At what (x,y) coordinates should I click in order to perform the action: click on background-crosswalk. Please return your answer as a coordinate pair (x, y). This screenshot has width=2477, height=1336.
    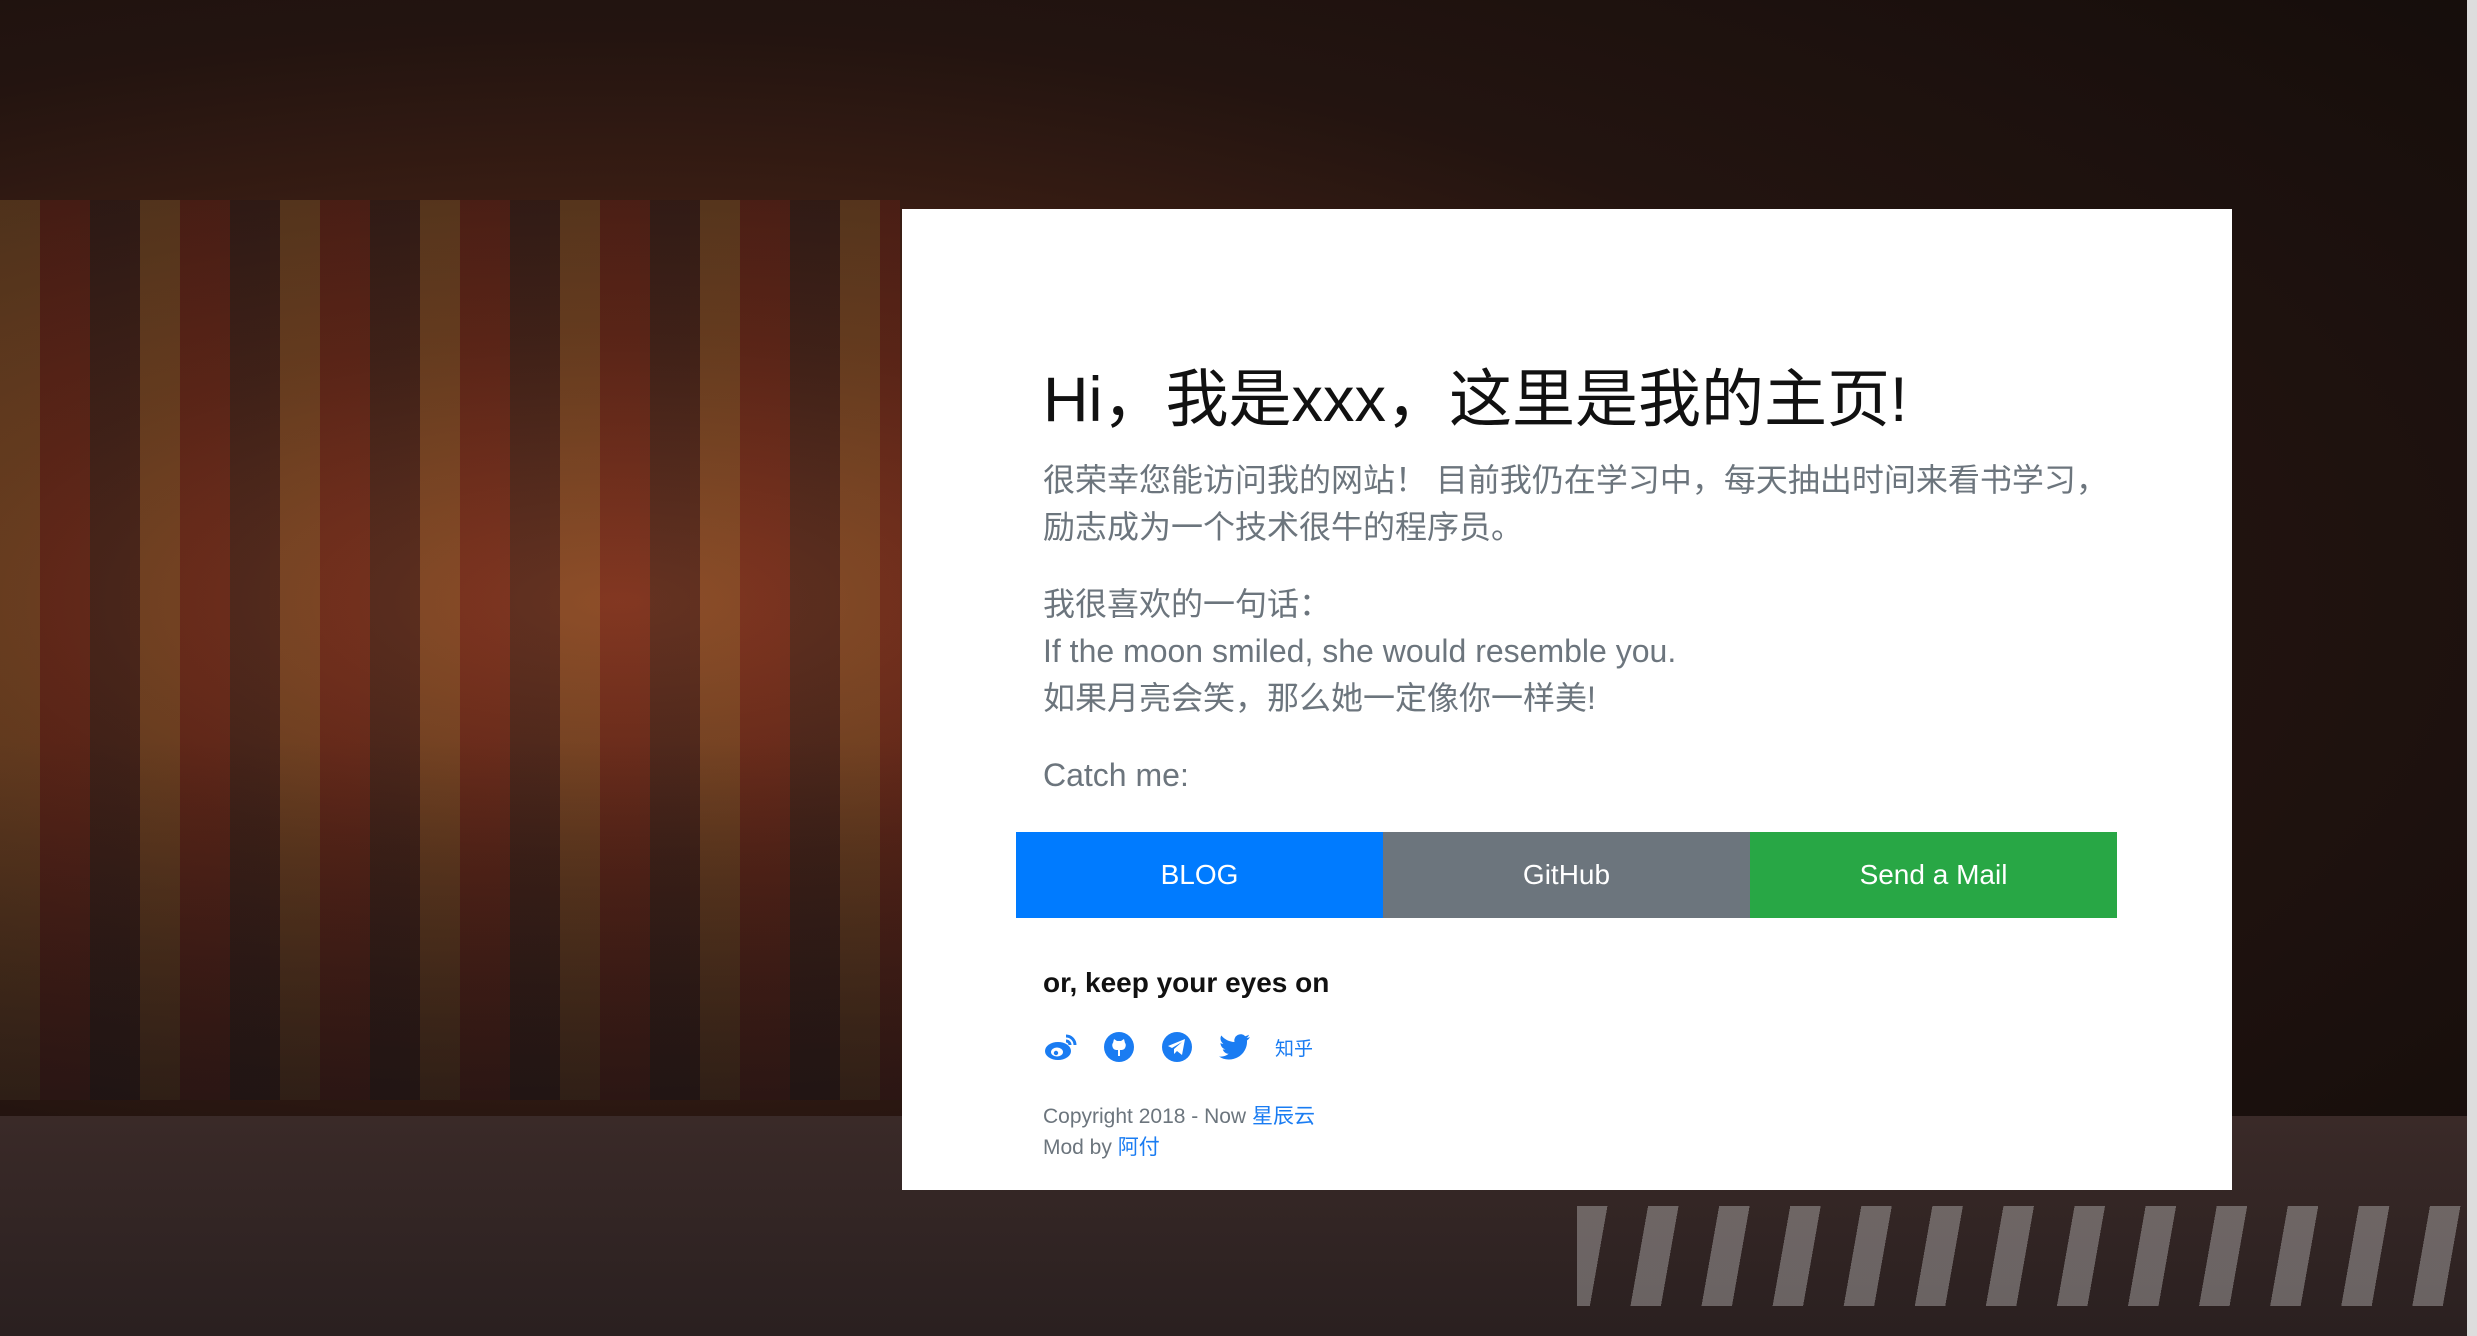
    Looking at the image, I should click on (2027, 1256).